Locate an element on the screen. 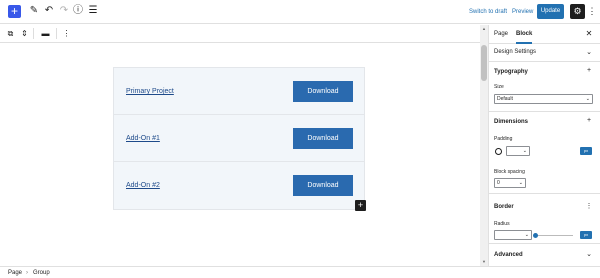  breadcrumb-item-page: Page is located at coordinates (15, 273).